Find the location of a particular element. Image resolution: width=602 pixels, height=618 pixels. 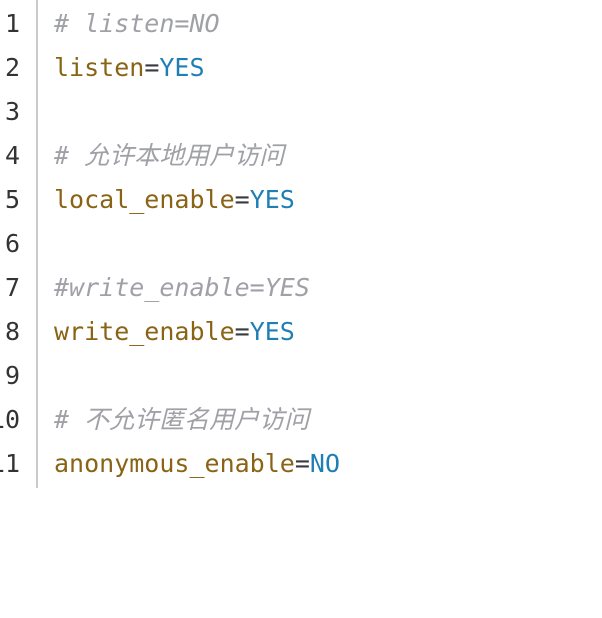

line-number: 3 is located at coordinates (12, 111).